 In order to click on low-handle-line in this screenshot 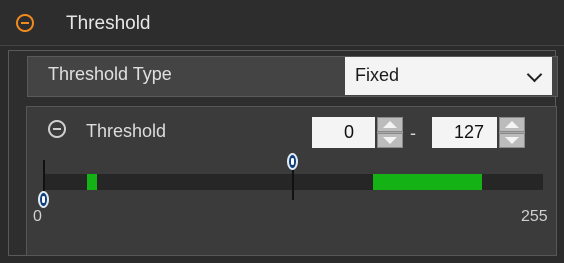, I will do `click(44, 176)`.